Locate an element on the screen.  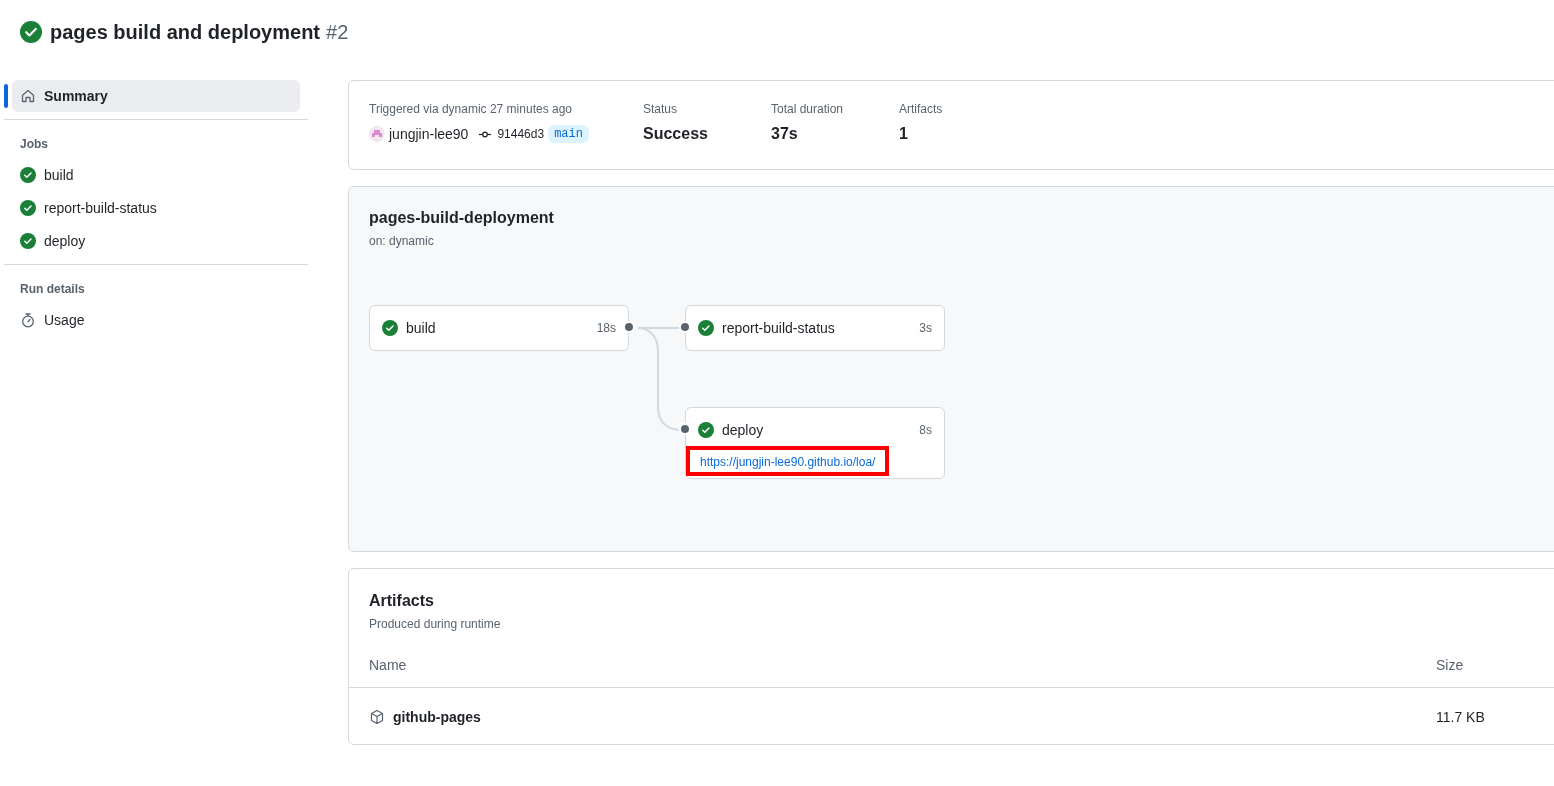
job-nav-item: deploy is located at coordinates (156, 241).